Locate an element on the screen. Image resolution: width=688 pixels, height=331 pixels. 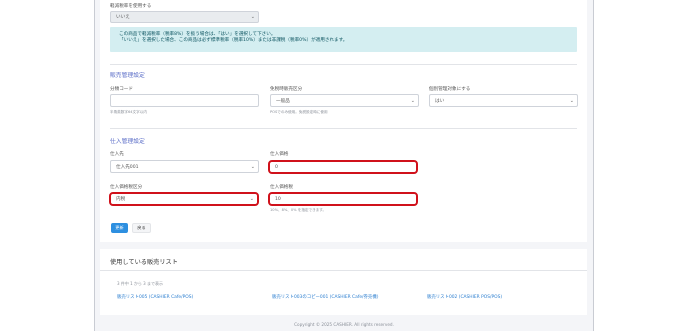
sales-list-link: 販売リスト003のコピー001 (CASHIER Cafe/券売機) is located at coordinates (325, 297).